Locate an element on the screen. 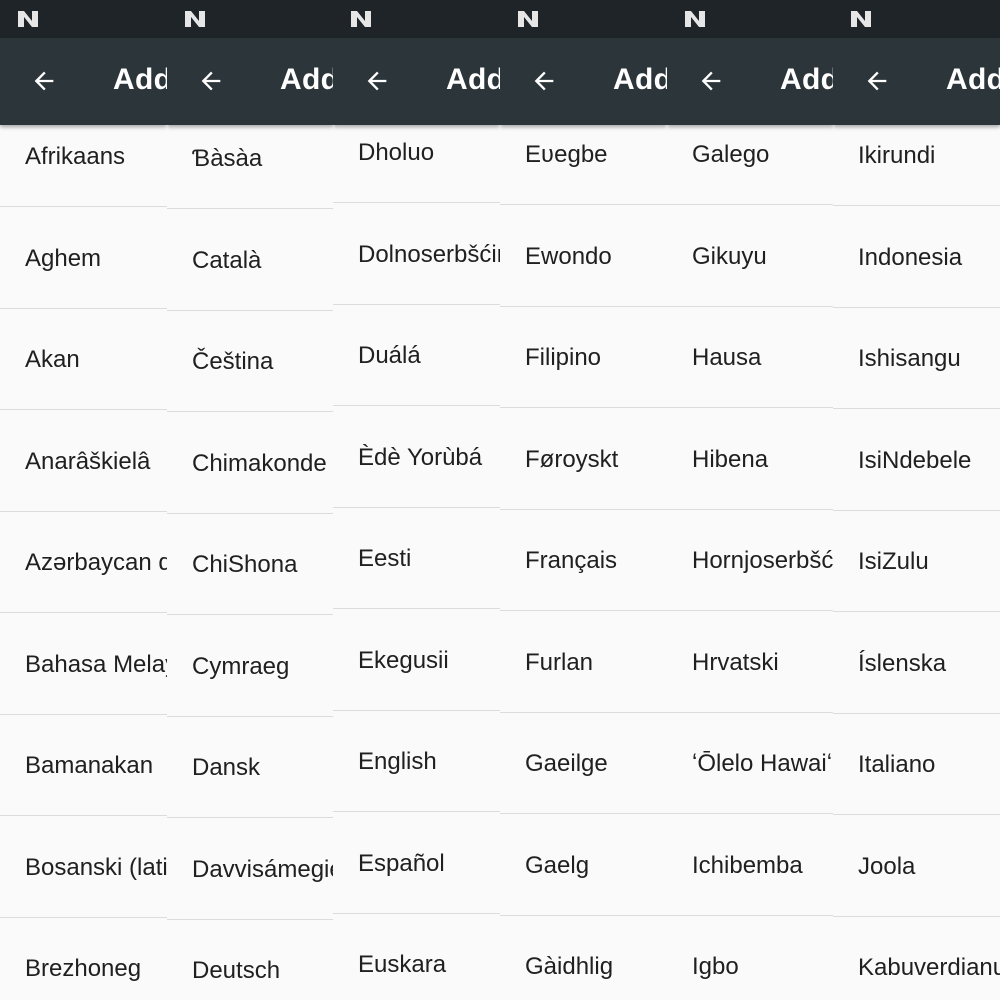 Image resolution: width=1000 pixels, height=1000 pixels. language-item: Italiano is located at coordinates (916, 764).